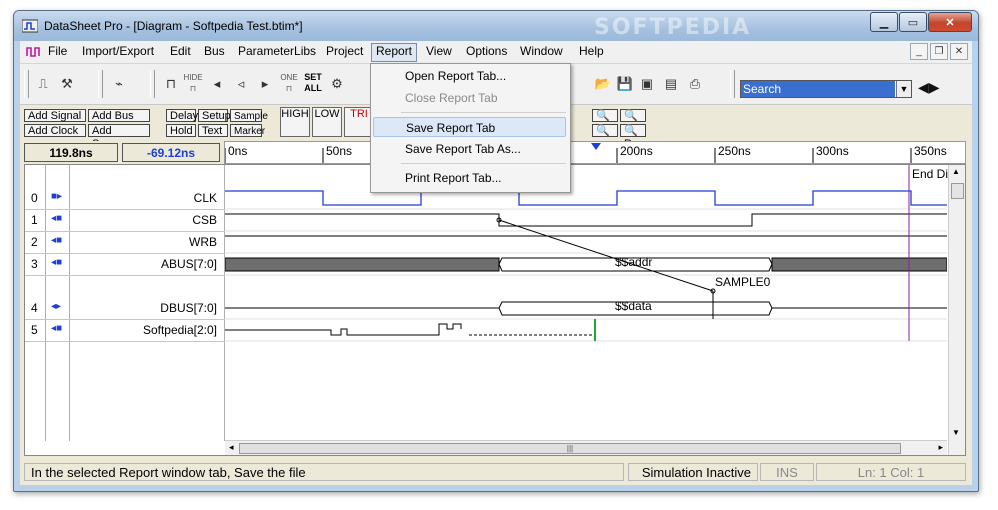 The width and height of the screenshot is (998, 510). I want to click on signal-name: ABUS[7:0], so click(189, 264).